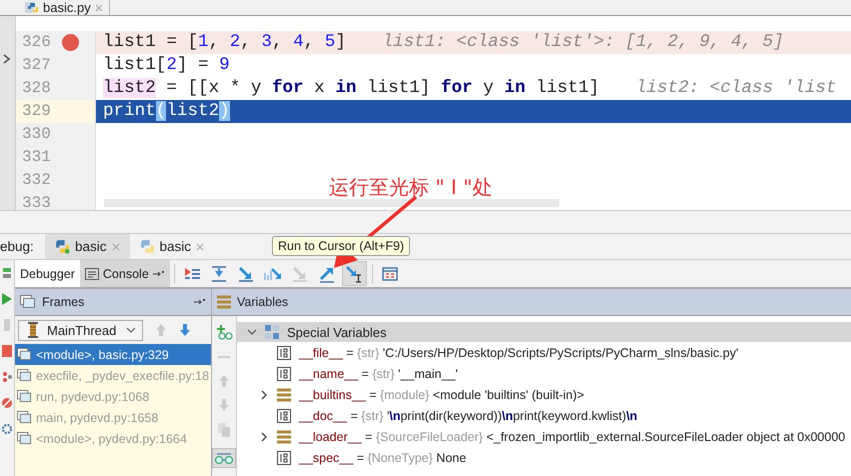 The height and width of the screenshot is (476, 851). What do you see at coordinates (235, 42) in the screenshot?
I see `code-token: 2` at bounding box center [235, 42].